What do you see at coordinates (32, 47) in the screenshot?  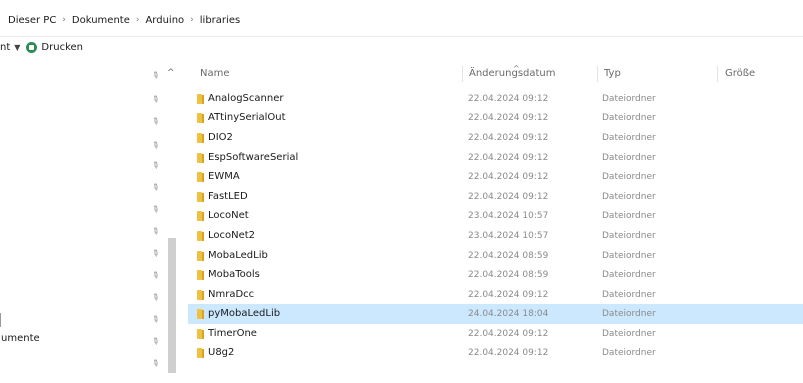 I see `print-icon` at bounding box center [32, 47].